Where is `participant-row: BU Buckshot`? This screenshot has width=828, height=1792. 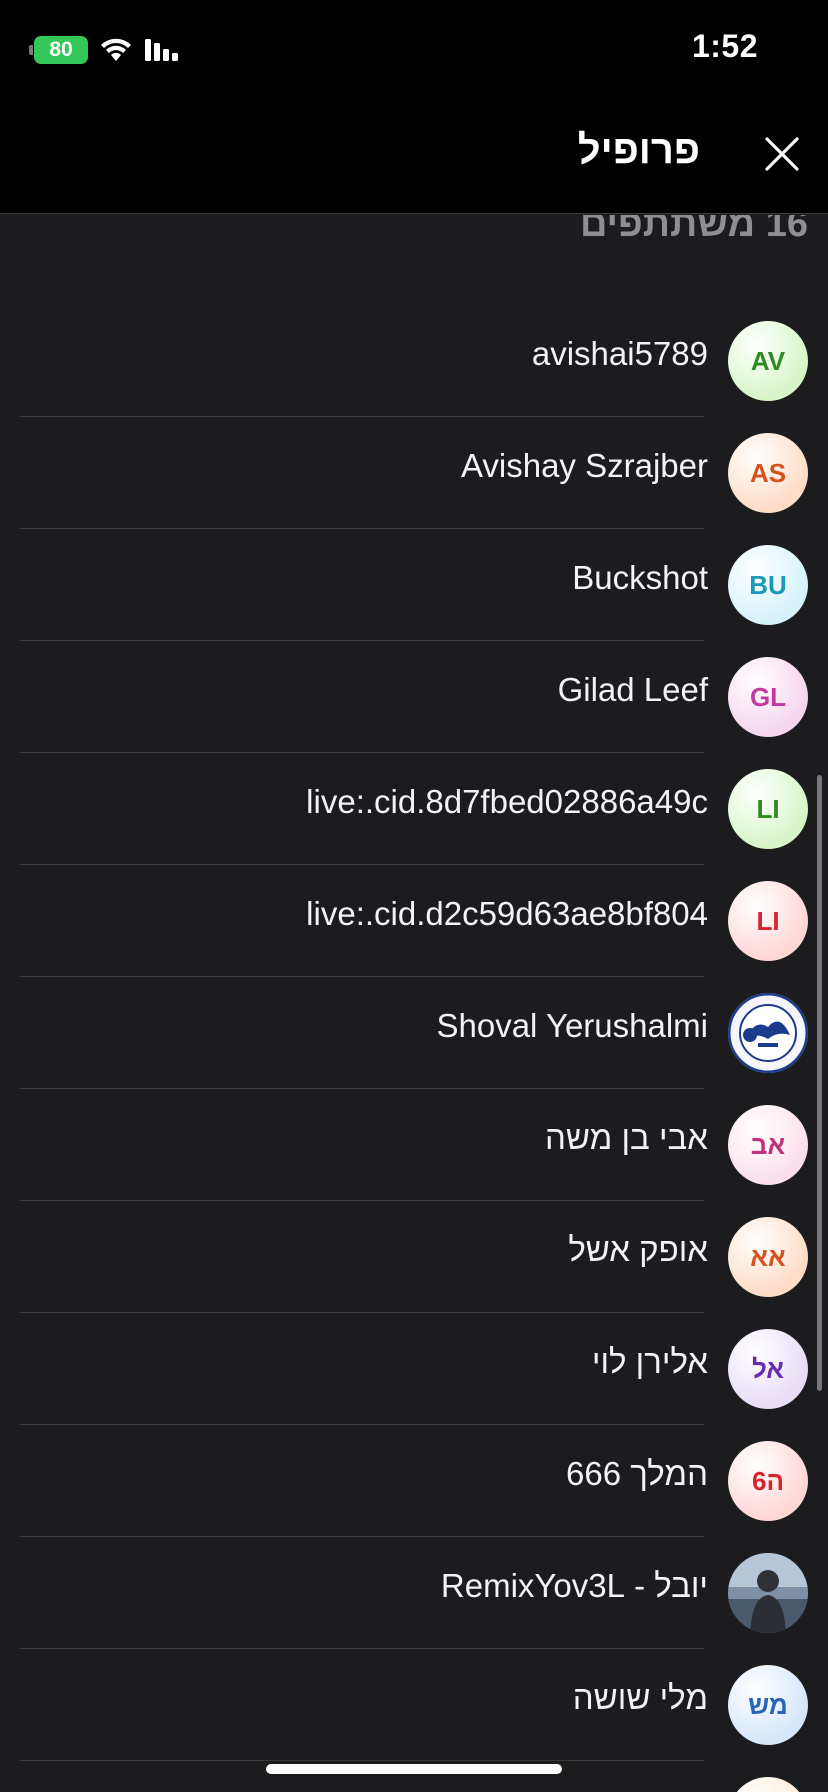
participant-row: BU Buckshot is located at coordinates (414, 585).